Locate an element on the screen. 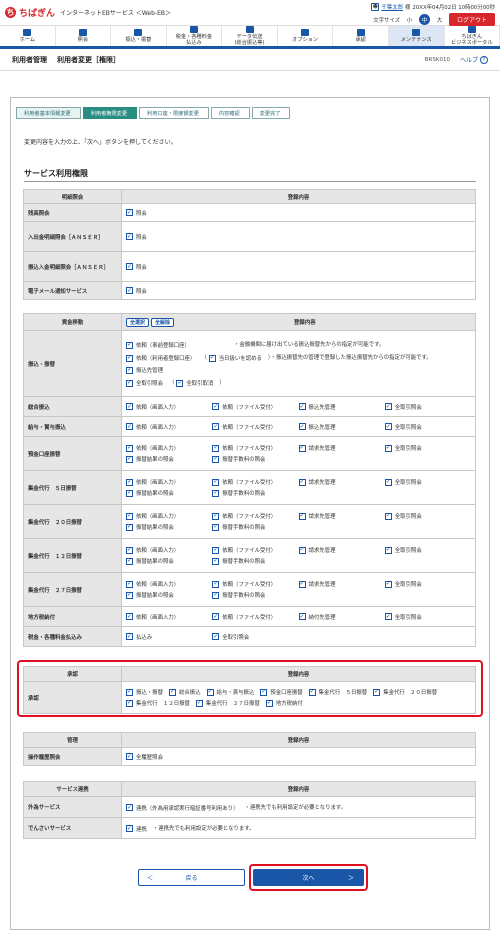 The width and height of the screenshot is (500, 933). checkbox-balance-inquiry: ✓ 照会 is located at coordinates (136, 213).